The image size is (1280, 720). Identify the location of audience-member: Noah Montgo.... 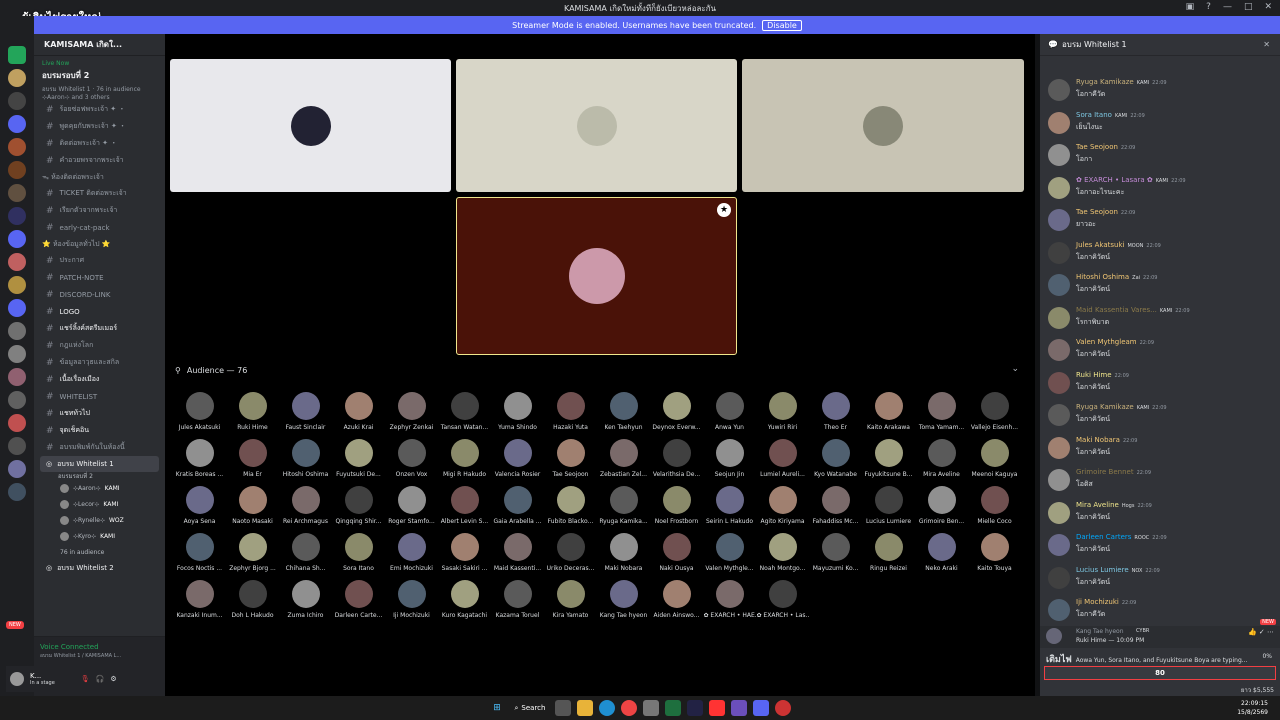
(782, 552).